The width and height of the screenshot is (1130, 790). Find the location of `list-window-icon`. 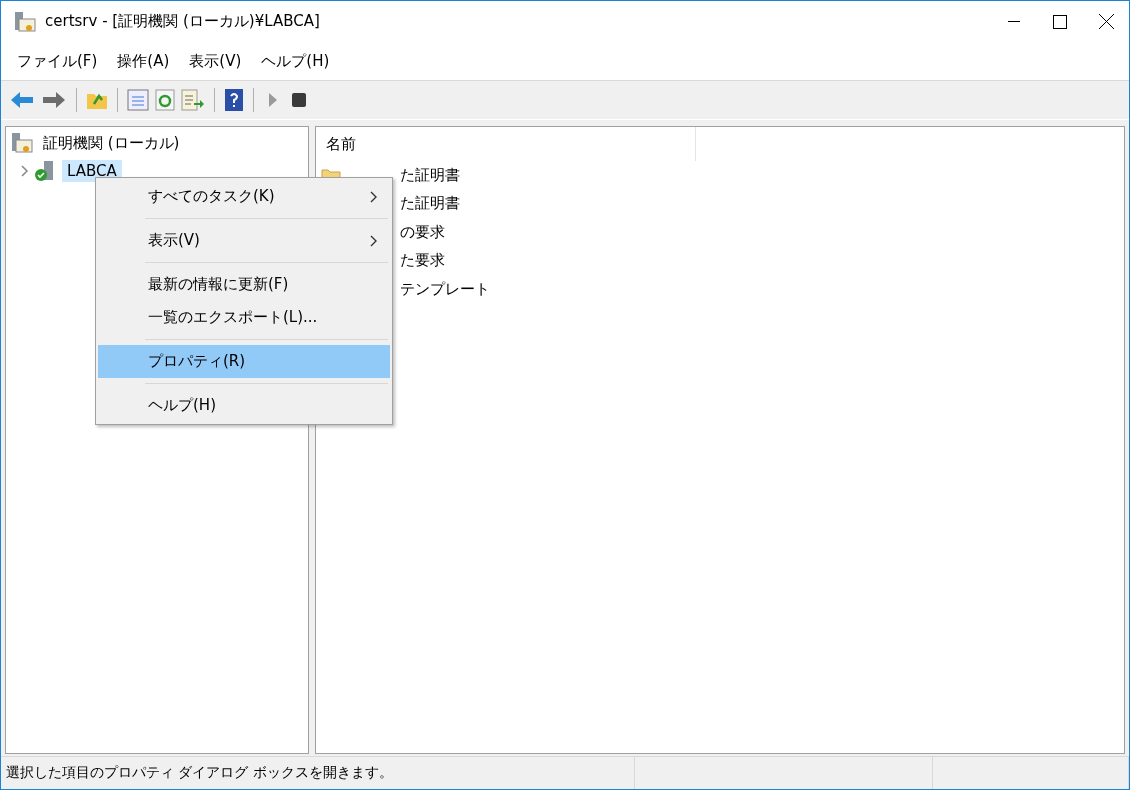

list-window-icon is located at coordinates (138, 100).